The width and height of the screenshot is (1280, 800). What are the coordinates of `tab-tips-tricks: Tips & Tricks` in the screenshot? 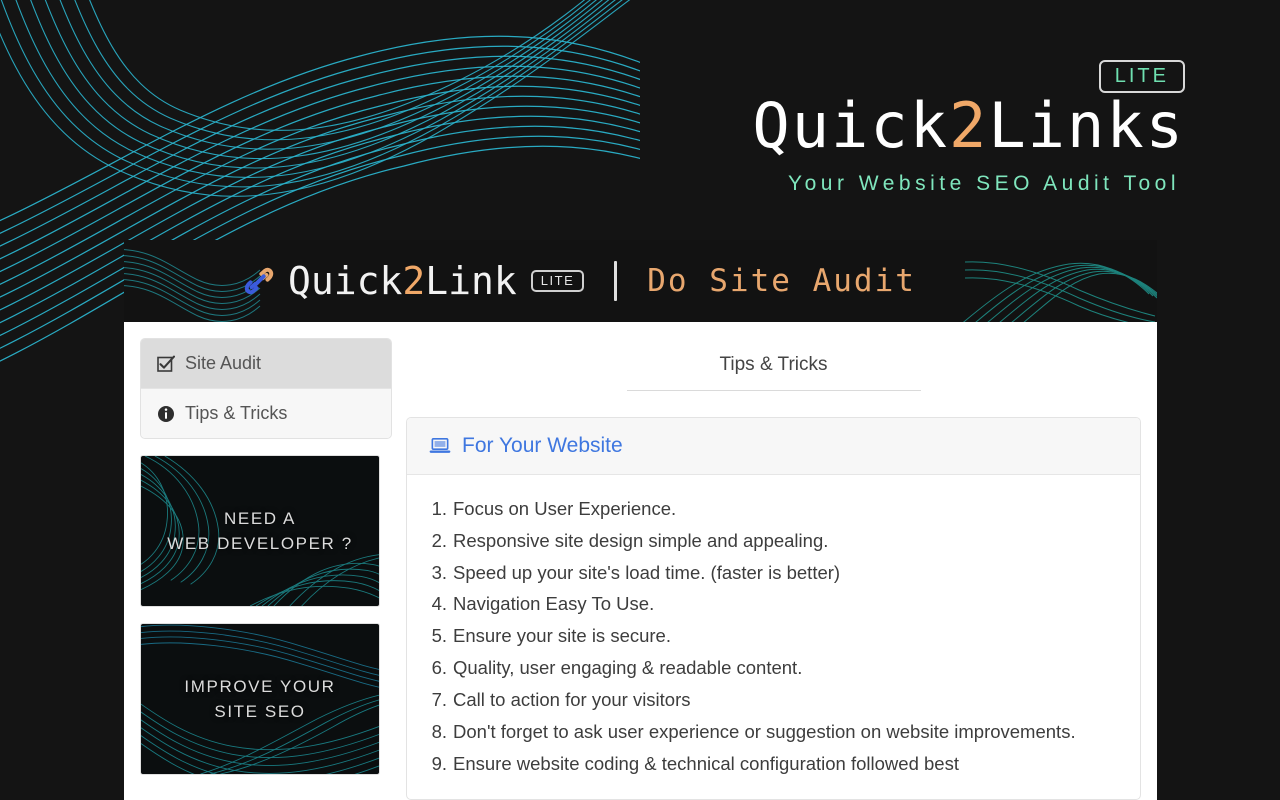 It's located at (773, 372).